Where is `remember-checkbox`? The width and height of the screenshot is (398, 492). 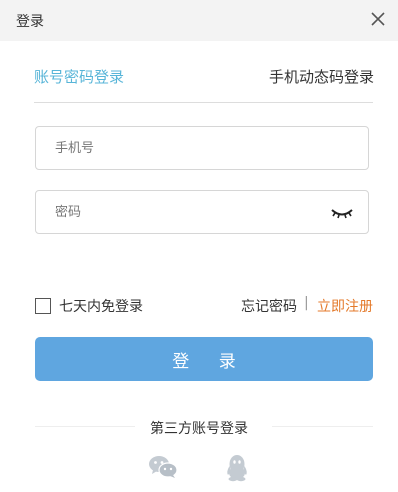
remember-checkbox is located at coordinates (43, 306).